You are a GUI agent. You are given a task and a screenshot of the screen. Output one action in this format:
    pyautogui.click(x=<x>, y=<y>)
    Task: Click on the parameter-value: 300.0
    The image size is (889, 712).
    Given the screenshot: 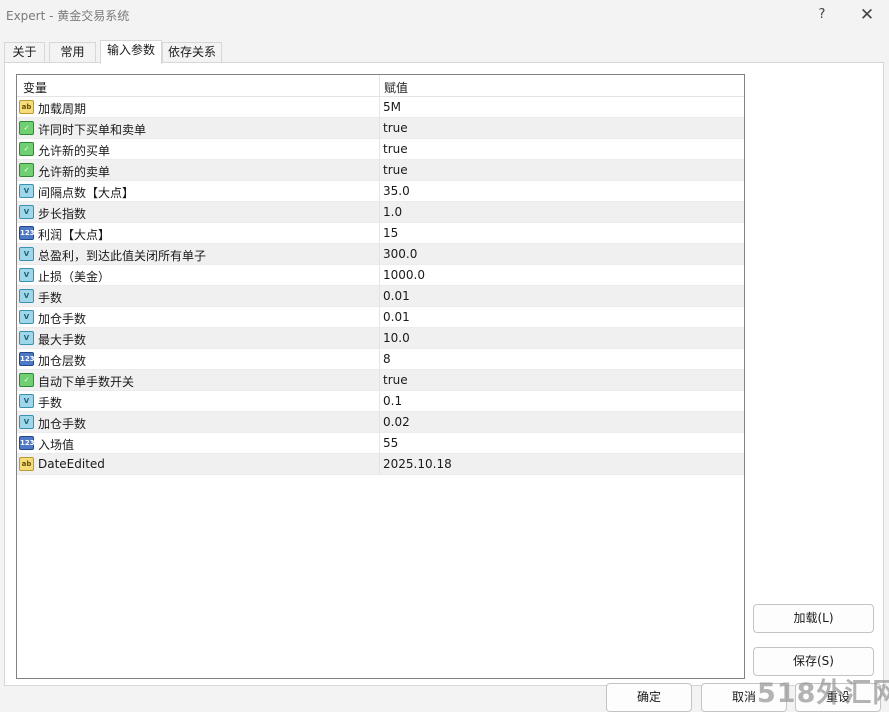 What is the action you would take?
    pyautogui.click(x=400, y=254)
    